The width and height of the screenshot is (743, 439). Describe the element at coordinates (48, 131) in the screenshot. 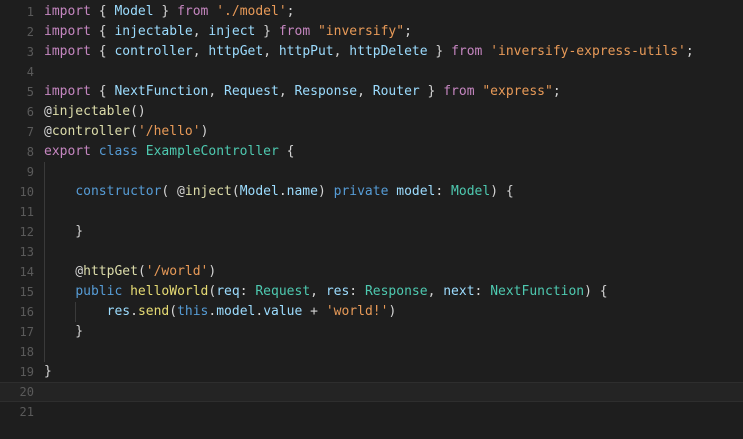

I see `code-token: @` at that location.